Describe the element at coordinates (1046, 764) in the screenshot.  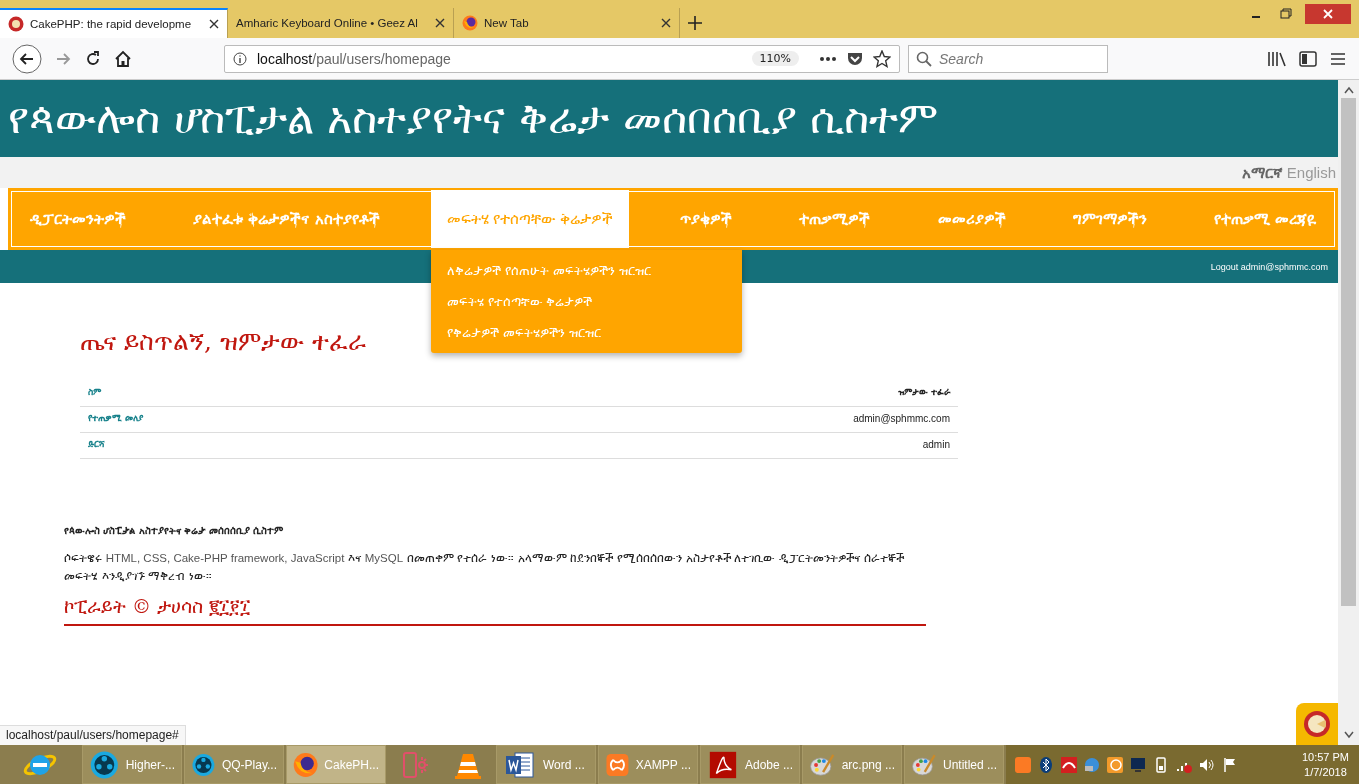
I see `bluetooth-icon` at that location.